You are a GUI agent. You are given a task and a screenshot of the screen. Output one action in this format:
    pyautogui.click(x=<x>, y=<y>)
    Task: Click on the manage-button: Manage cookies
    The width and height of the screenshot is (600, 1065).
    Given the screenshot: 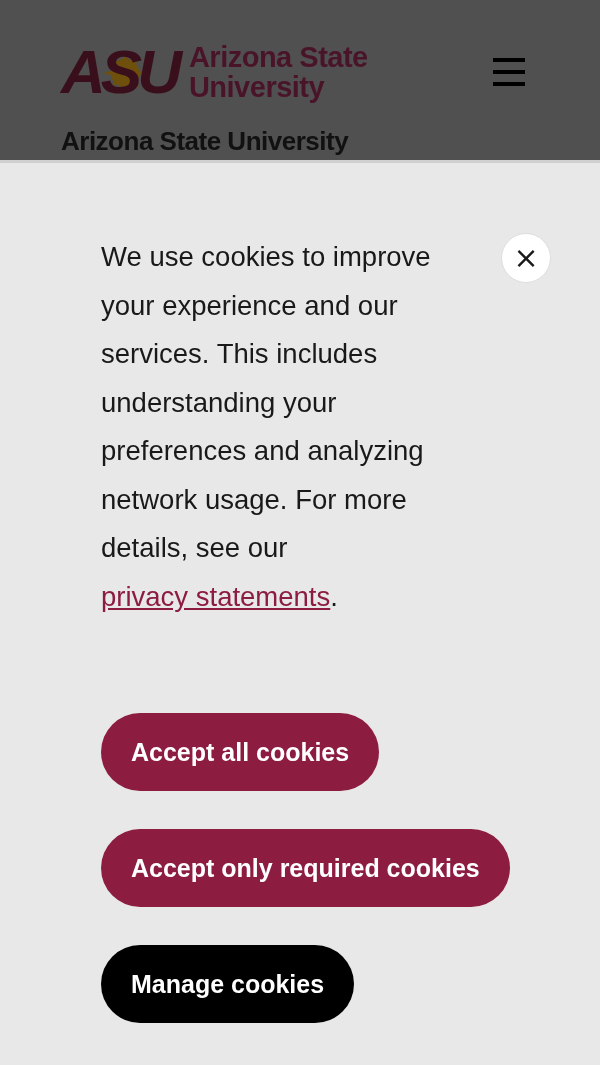 What is the action you would take?
    pyautogui.click(x=228, y=984)
    